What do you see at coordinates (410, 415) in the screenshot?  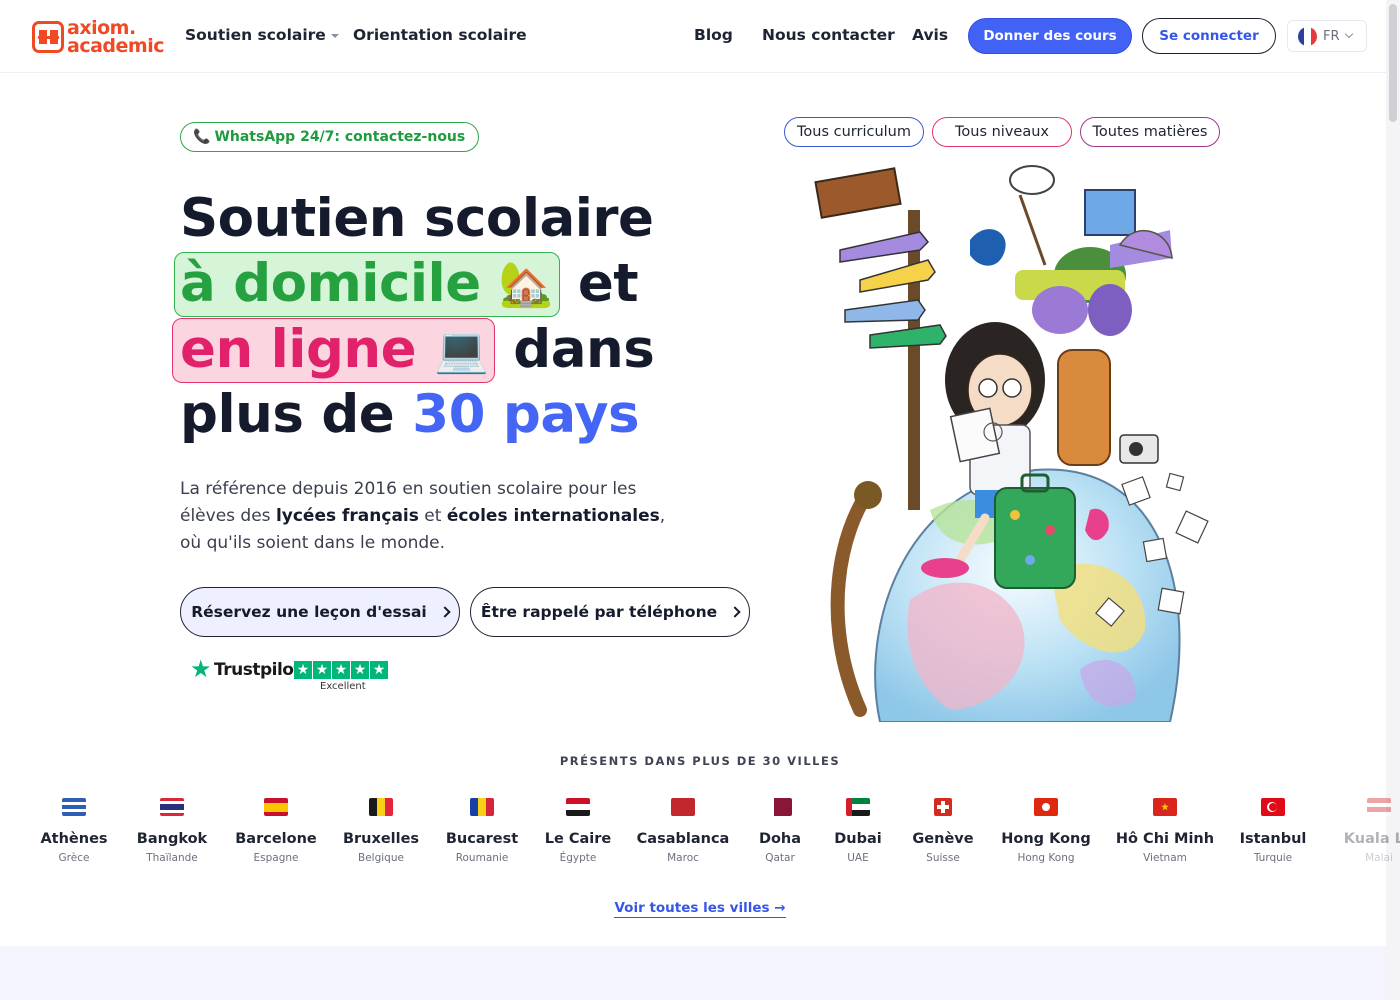 I see `hero-title-line-4: plus de 30 pays` at bounding box center [410, 415].